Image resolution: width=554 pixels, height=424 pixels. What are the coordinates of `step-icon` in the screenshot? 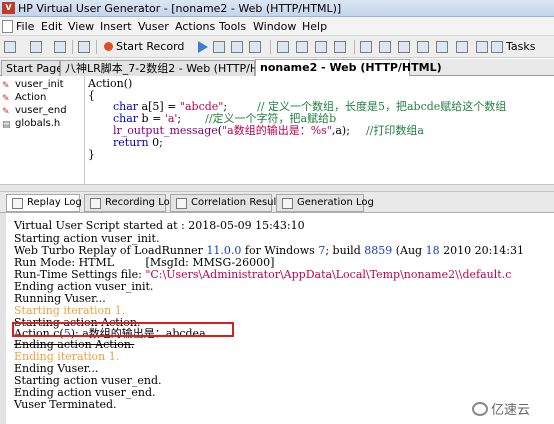 It's located at (219, 47).